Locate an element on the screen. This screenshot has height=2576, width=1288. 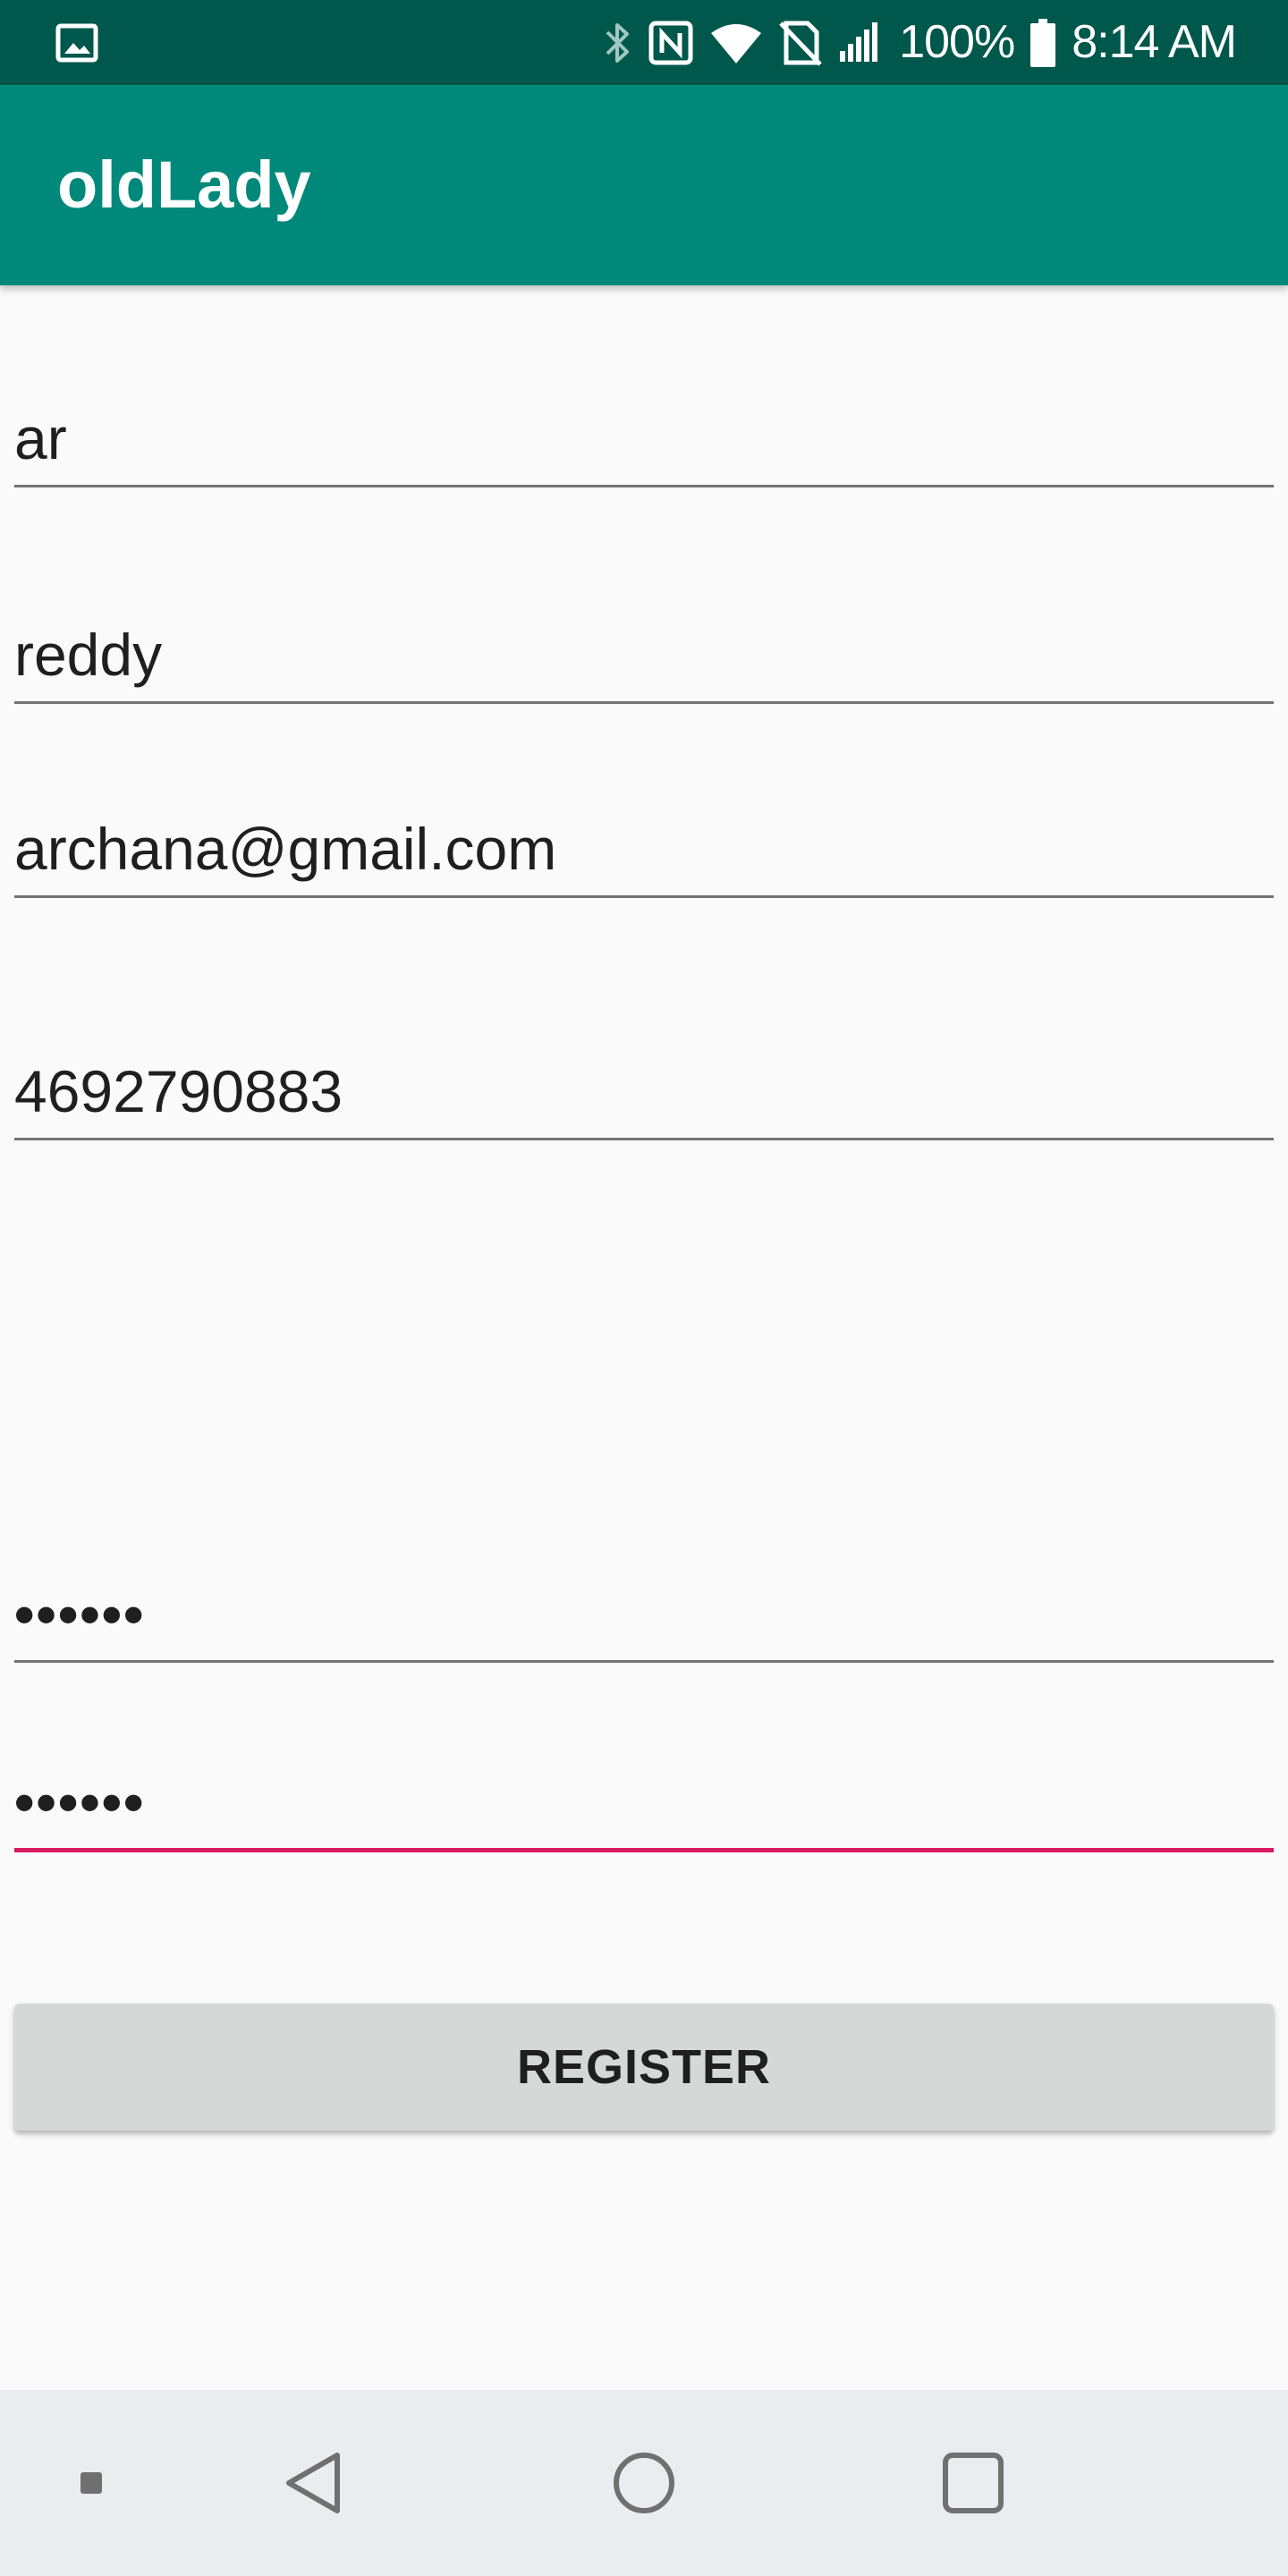
register-button: REGISTER is located at coordinates (644, 2067).